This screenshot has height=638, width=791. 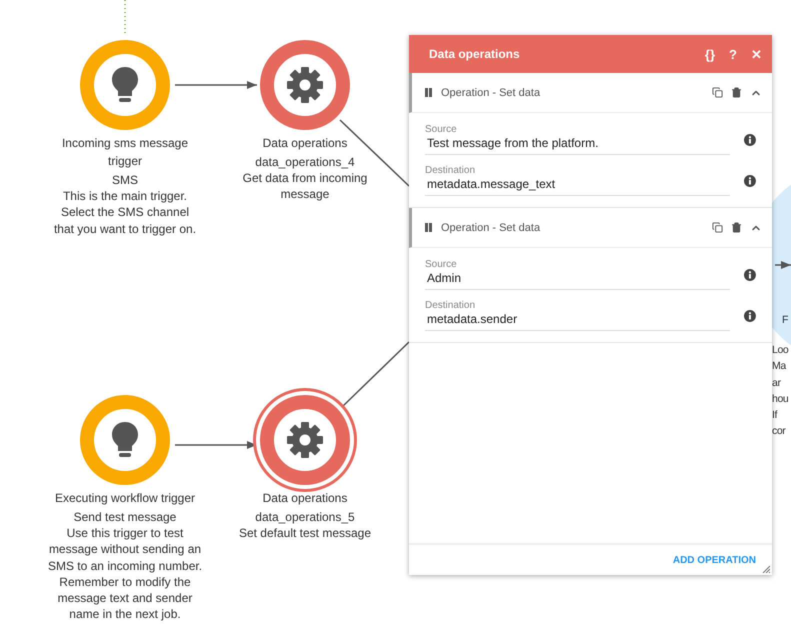 What do you see at coordinates (781, 399) in the screenshot?
I see `node-description: hou` at bounding box center [781, 399].